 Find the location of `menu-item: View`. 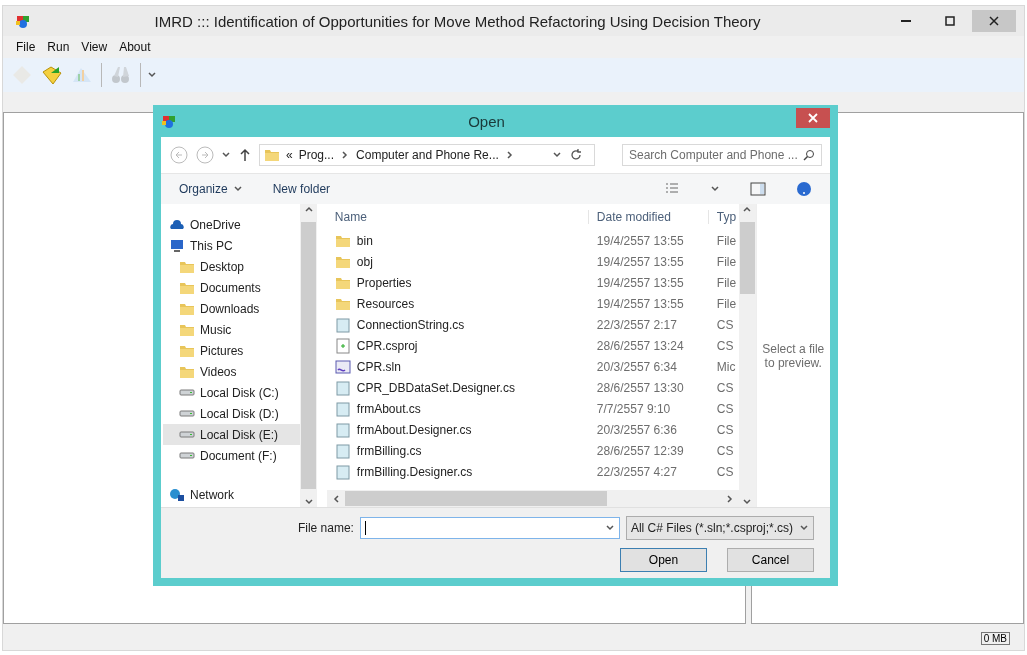

menu-item: View is located at coordinates (94, 47).